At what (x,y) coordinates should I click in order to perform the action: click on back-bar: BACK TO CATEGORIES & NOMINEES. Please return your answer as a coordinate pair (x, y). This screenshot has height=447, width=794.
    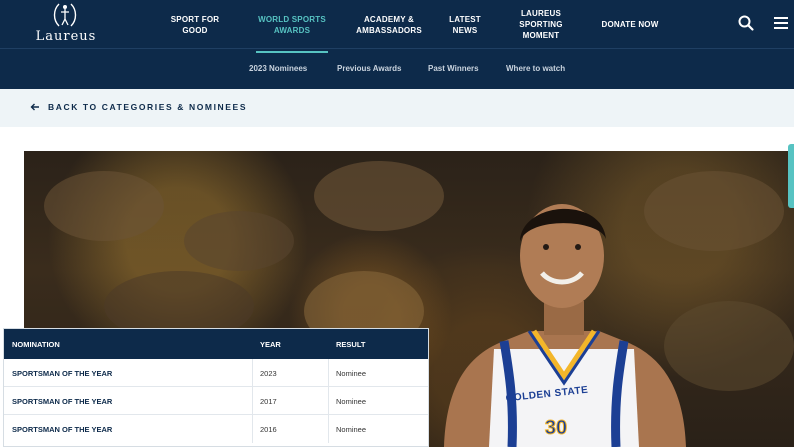
    Looking at the image, I should click on (397, 108).